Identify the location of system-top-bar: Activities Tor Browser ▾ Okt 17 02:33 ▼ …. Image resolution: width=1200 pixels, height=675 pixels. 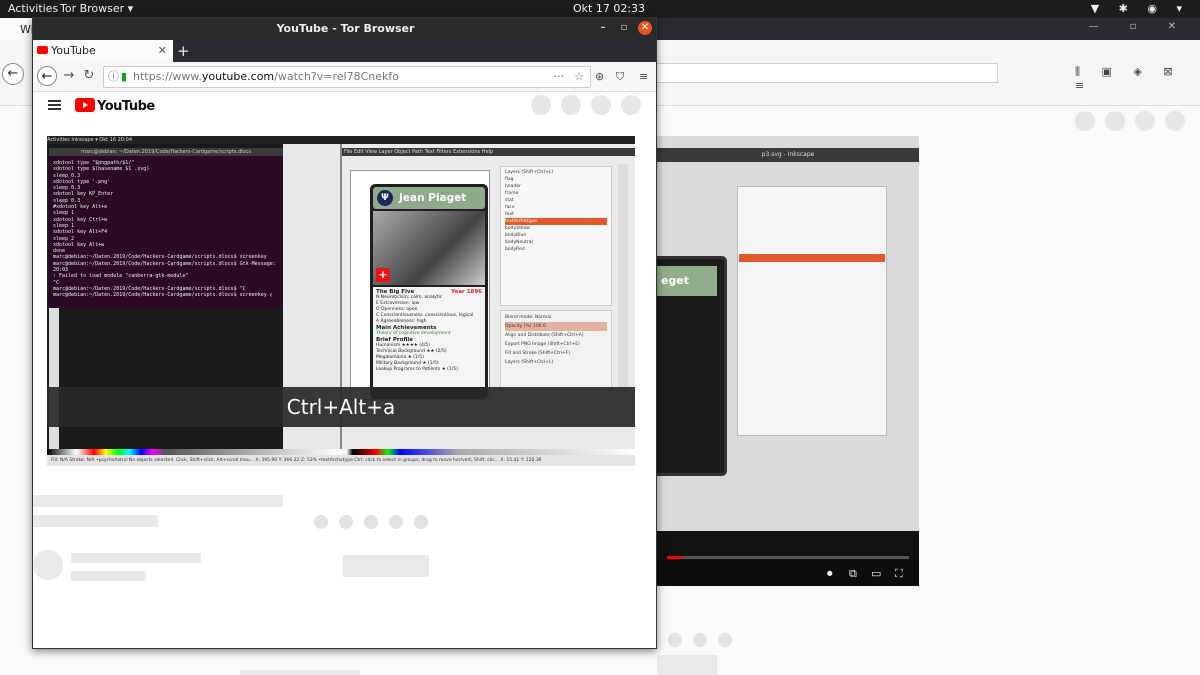
(600, 9).